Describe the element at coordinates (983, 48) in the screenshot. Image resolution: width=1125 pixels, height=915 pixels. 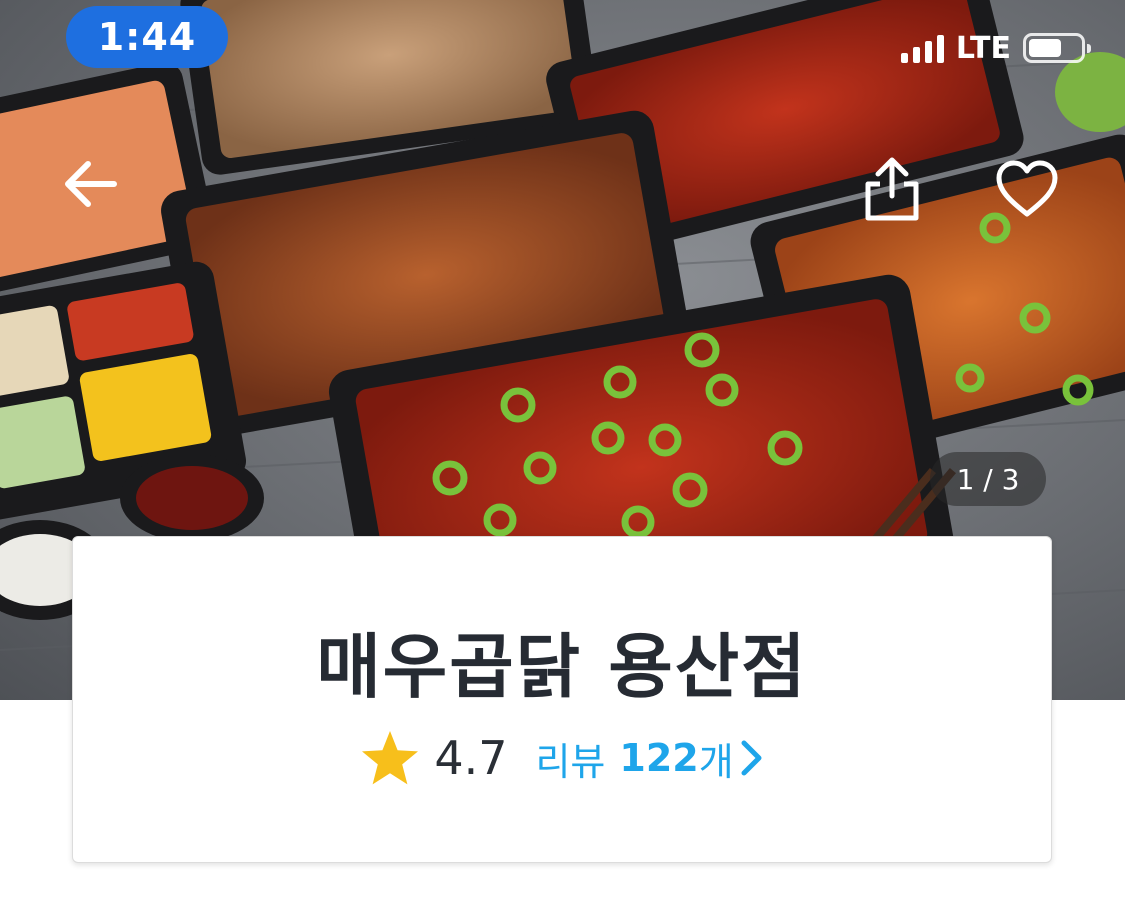
I see `network-label: LTE` at that location.